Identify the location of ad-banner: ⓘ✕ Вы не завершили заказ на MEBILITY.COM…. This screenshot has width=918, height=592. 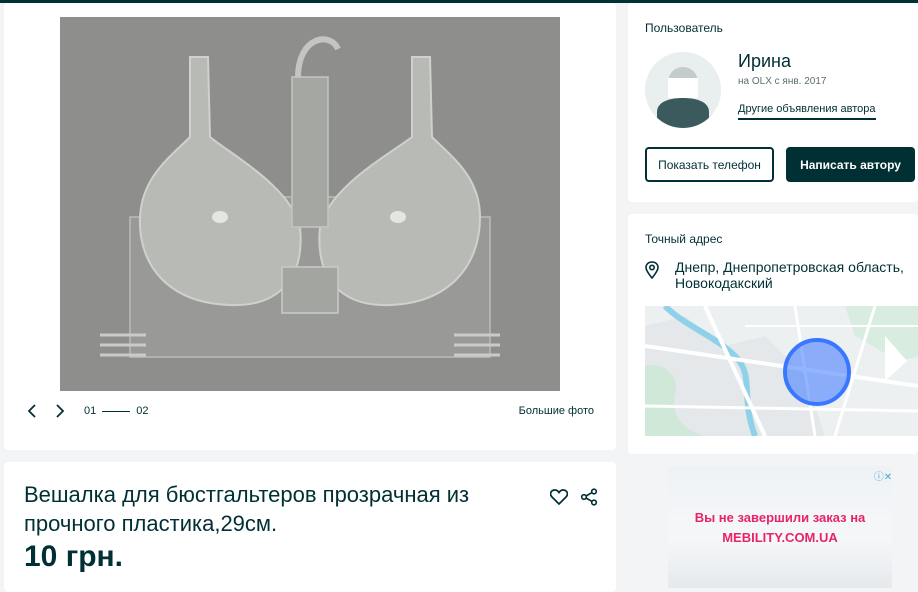
(780, 527).